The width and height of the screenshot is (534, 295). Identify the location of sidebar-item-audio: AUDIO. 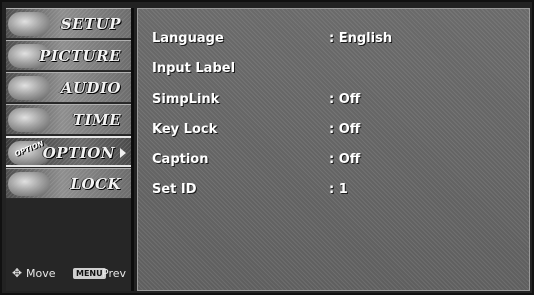
(68, 87).